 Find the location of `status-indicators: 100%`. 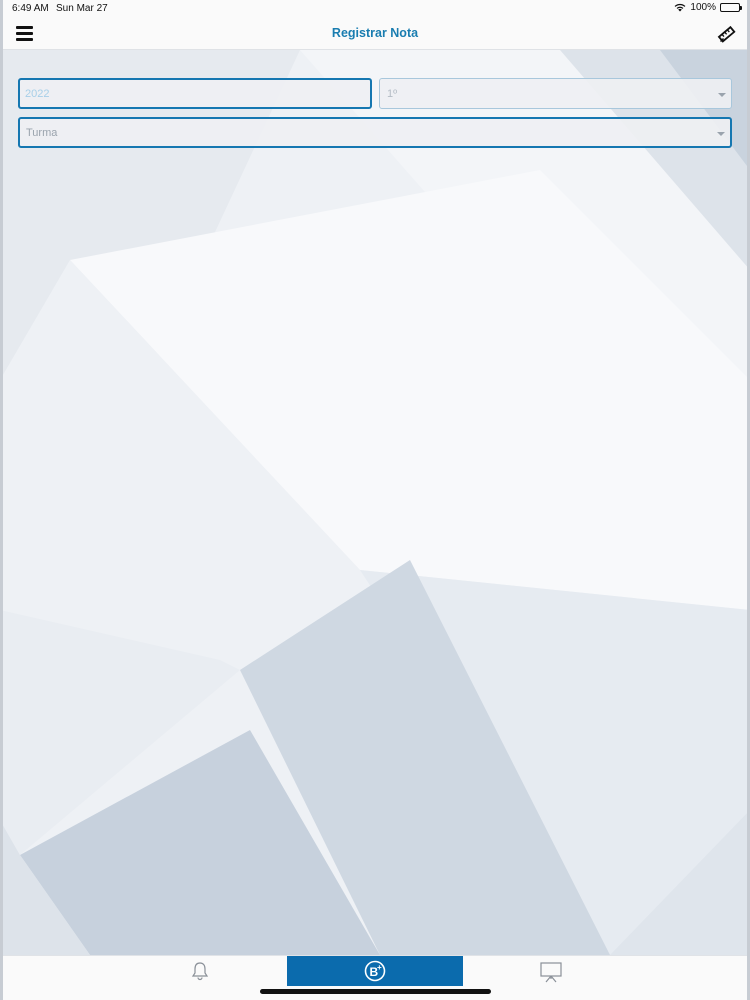

status-indicators: 100% is located at coordinates (708, 7).